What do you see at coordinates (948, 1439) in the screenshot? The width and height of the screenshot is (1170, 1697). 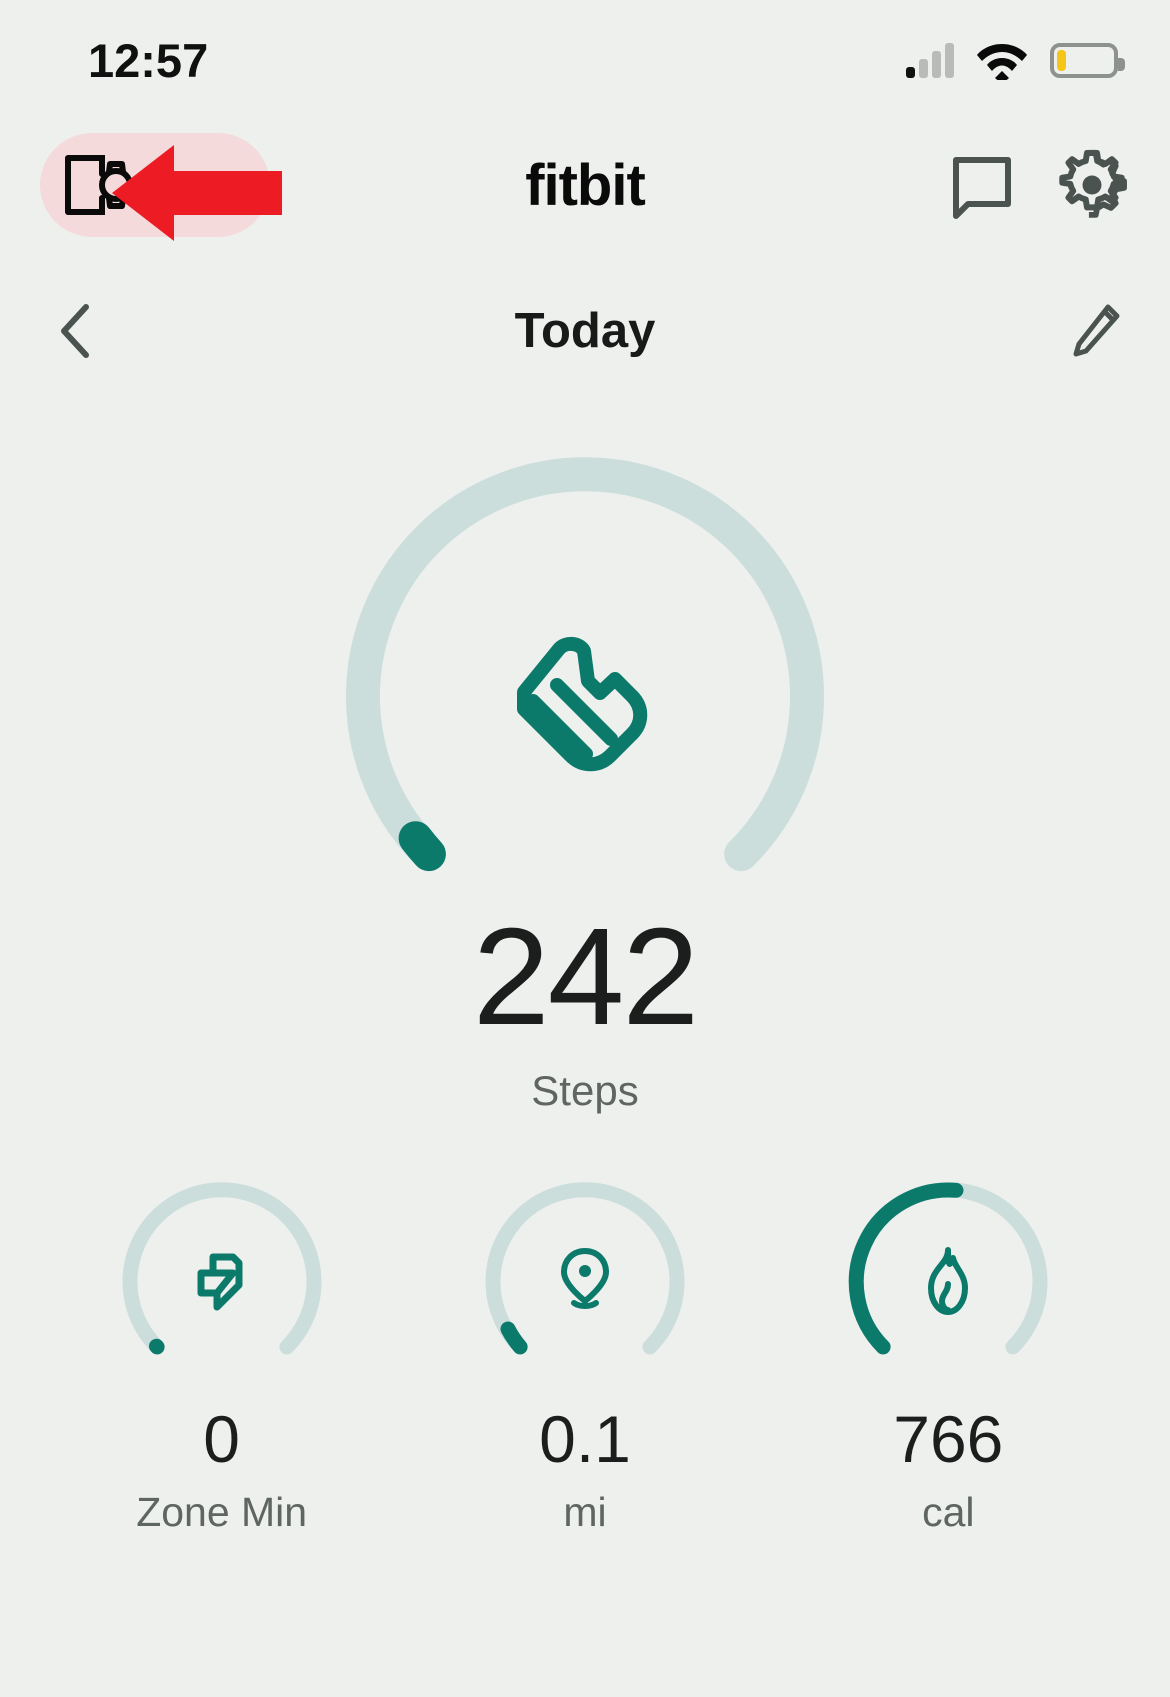 I see `calories-value: 766` at bounding box center [948, 1439].